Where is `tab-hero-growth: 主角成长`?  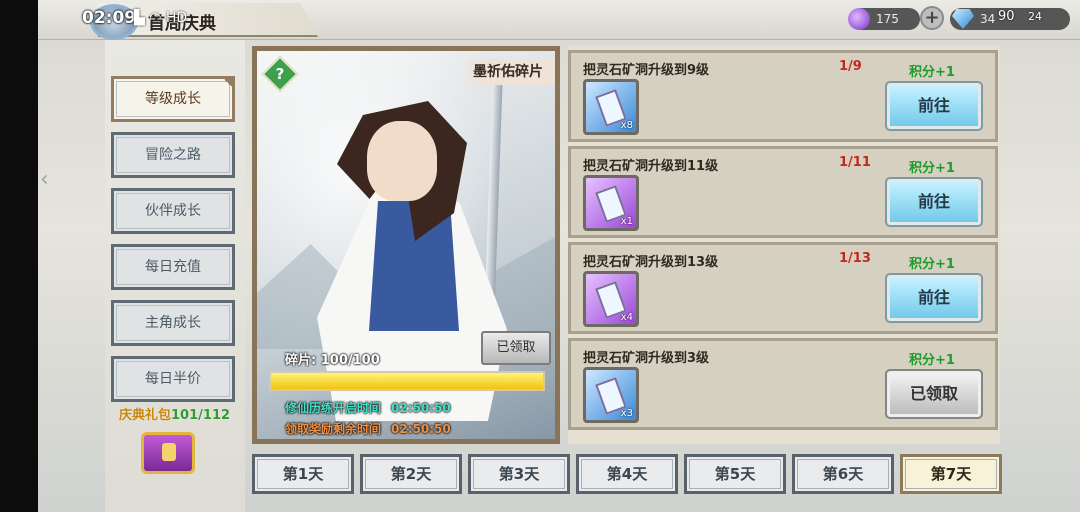
tab-hero-growth: 主角成长 is located at coordinates (173, 323).